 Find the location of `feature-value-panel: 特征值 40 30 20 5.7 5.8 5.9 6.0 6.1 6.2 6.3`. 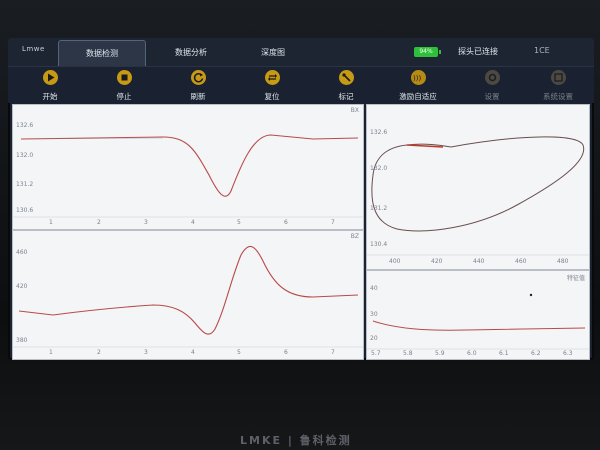

feature-value-panel: 特征值 40 30 20 5.7 5.8 5.9 6.0 6.1 6.2 6.3 is located at coordinates (478, 315).